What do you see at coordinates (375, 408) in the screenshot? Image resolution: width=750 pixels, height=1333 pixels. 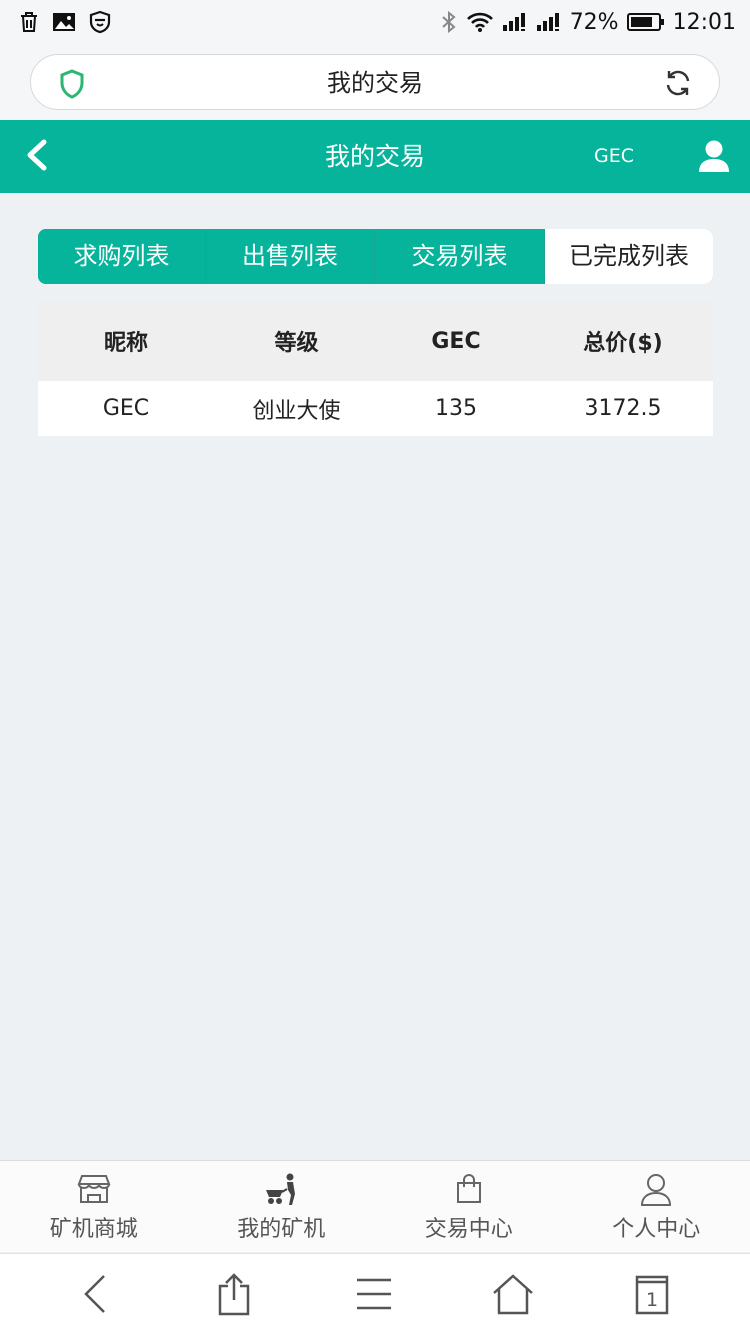 I see `table-row: GEC 创业大使 135 3172.5` at bounding box center [375, 408].